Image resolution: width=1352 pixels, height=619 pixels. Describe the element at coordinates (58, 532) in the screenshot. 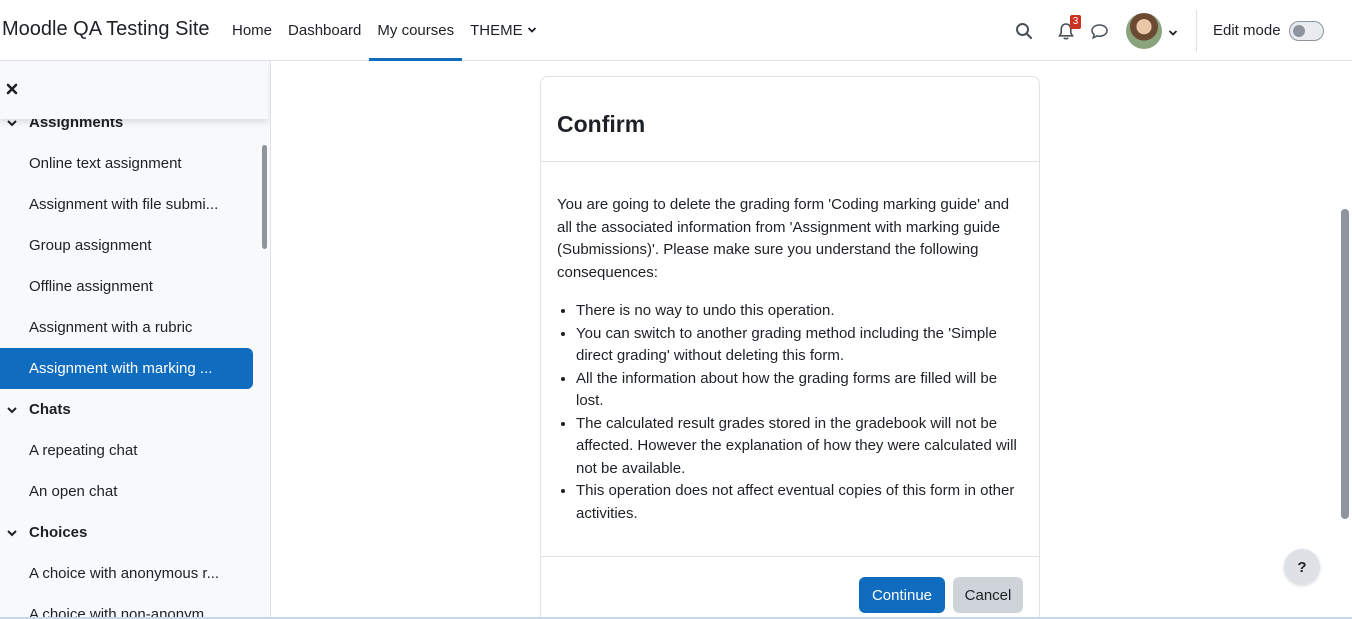

I see `section-title: Choices` at that location.